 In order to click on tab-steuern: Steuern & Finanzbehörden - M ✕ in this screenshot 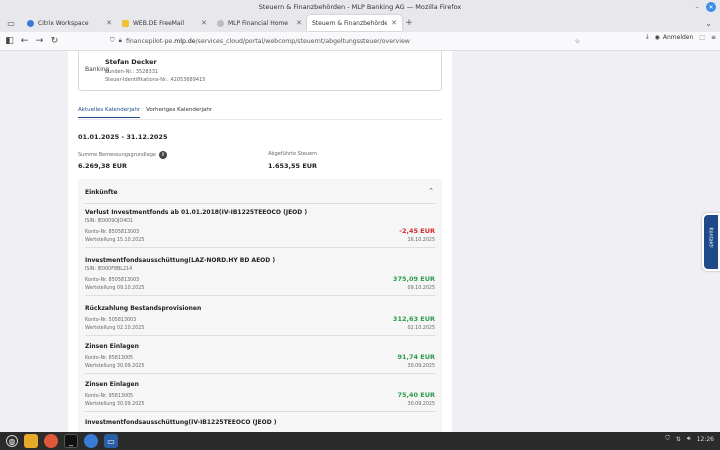, I will do `click(354, 23)`.